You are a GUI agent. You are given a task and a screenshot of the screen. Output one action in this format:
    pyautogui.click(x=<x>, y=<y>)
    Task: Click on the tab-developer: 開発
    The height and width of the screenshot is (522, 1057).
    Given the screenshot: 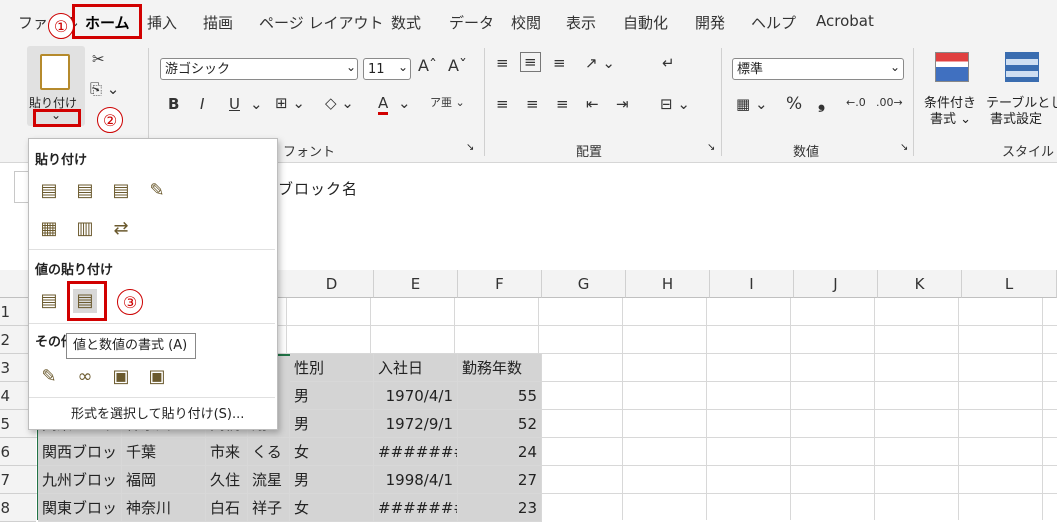 What is the action you would take?
    pyautogui.click(x=710, y=22)
    